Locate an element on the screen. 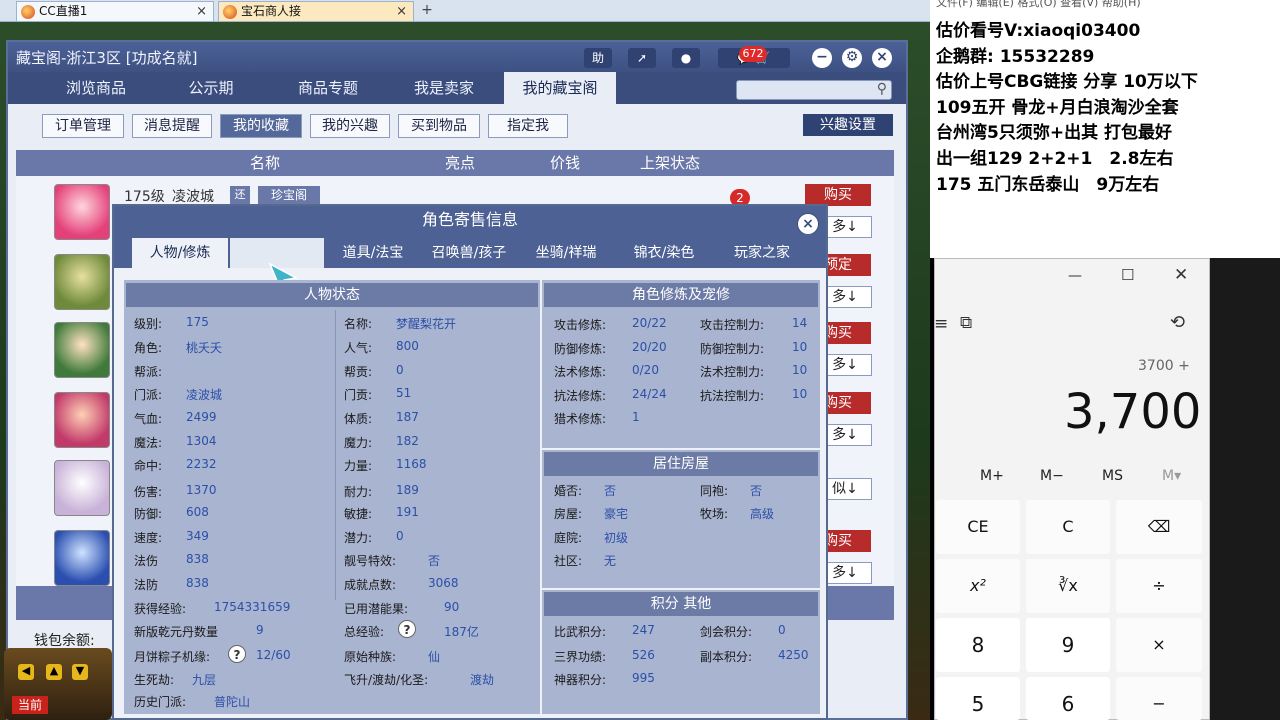 Image resolution: width=1280 pixels, height=720 pixels. new-tab-button: + is located at coordinates (427, 11).